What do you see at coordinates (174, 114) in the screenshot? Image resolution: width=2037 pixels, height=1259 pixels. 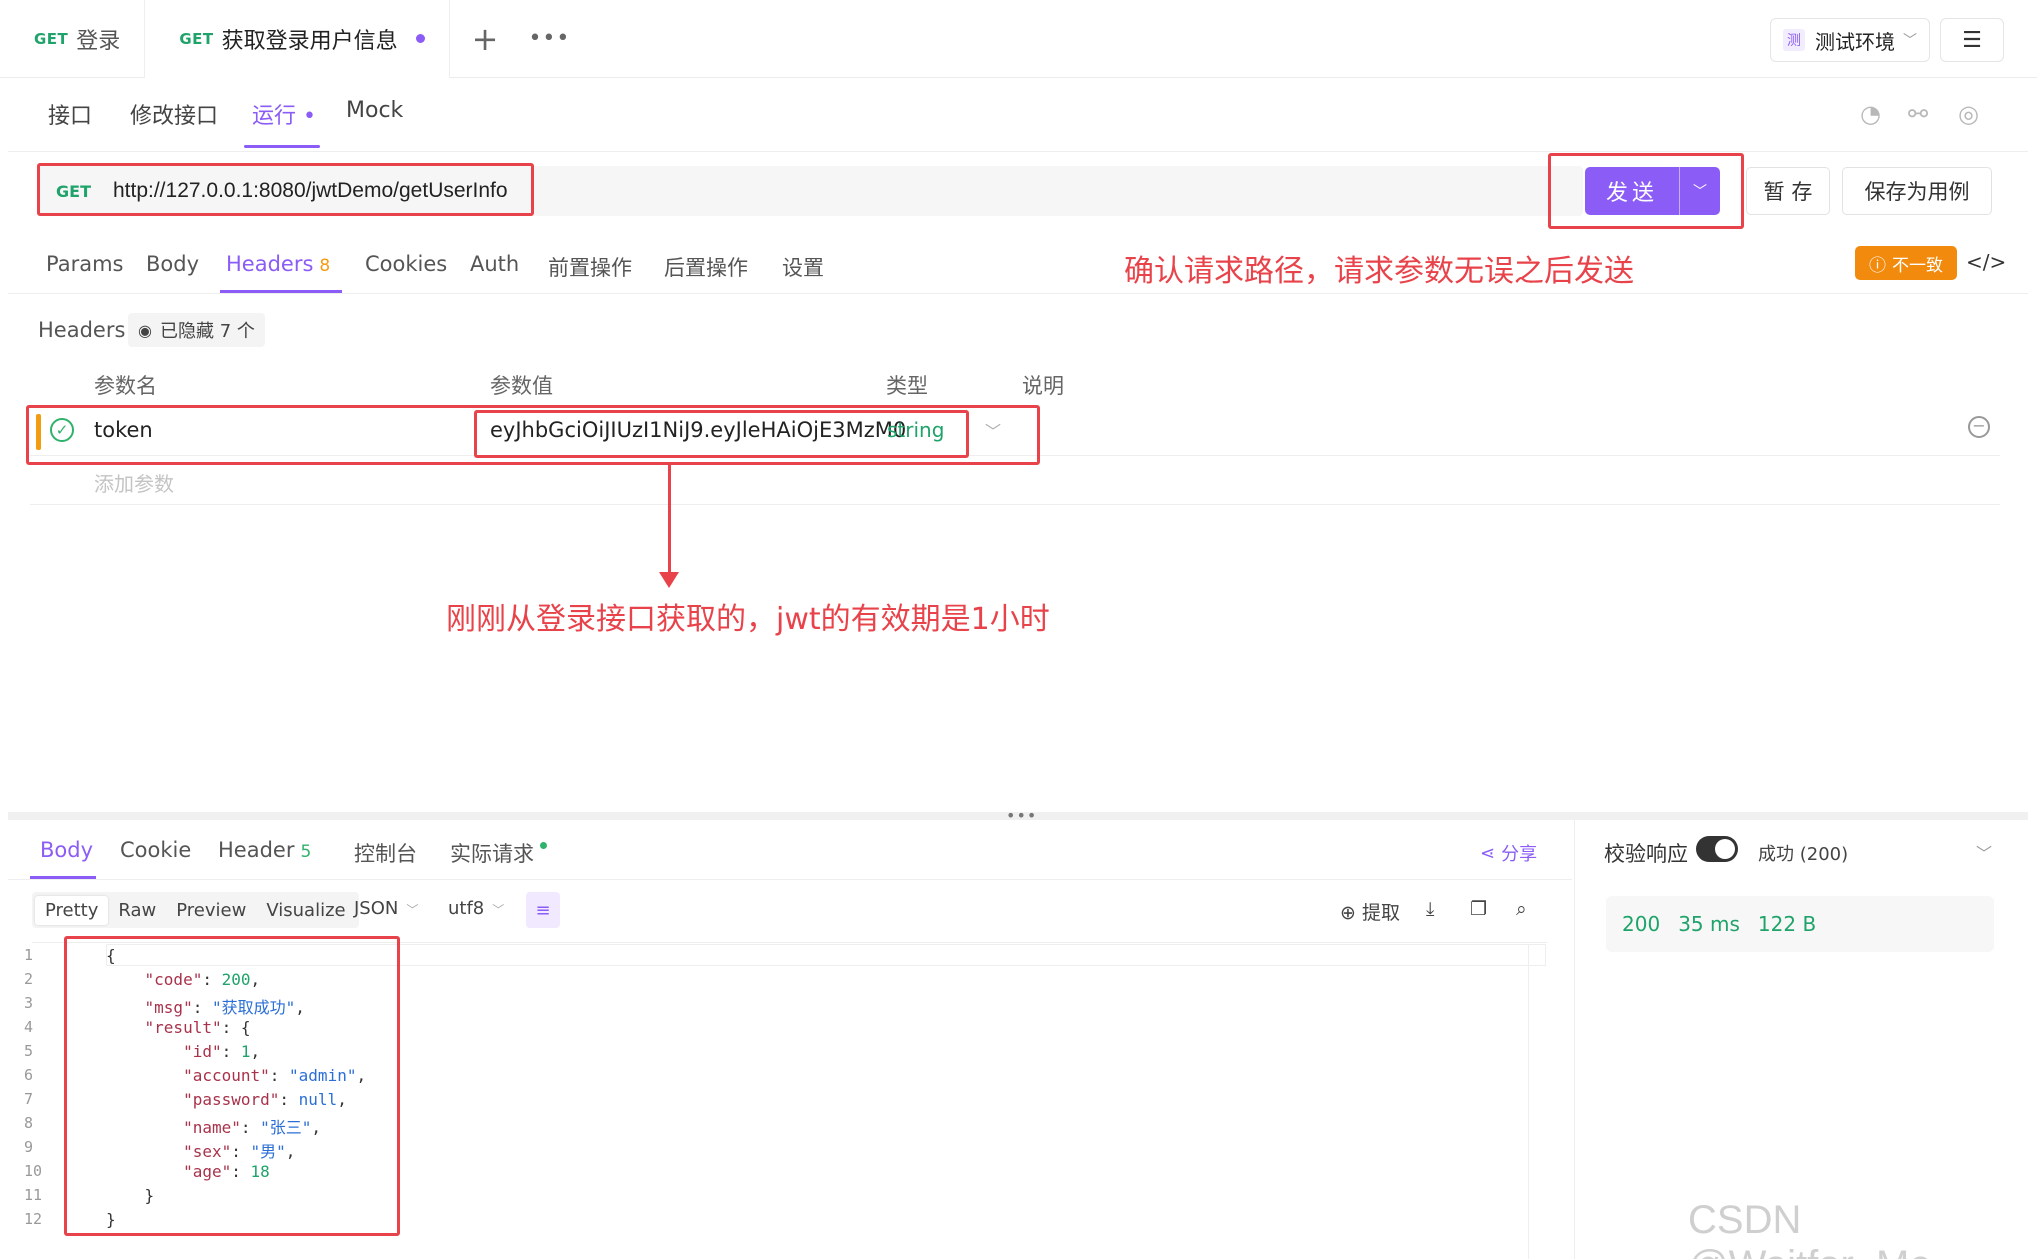 I see `tab-edit-api: 修改接口` at bounding box center [174, 114].